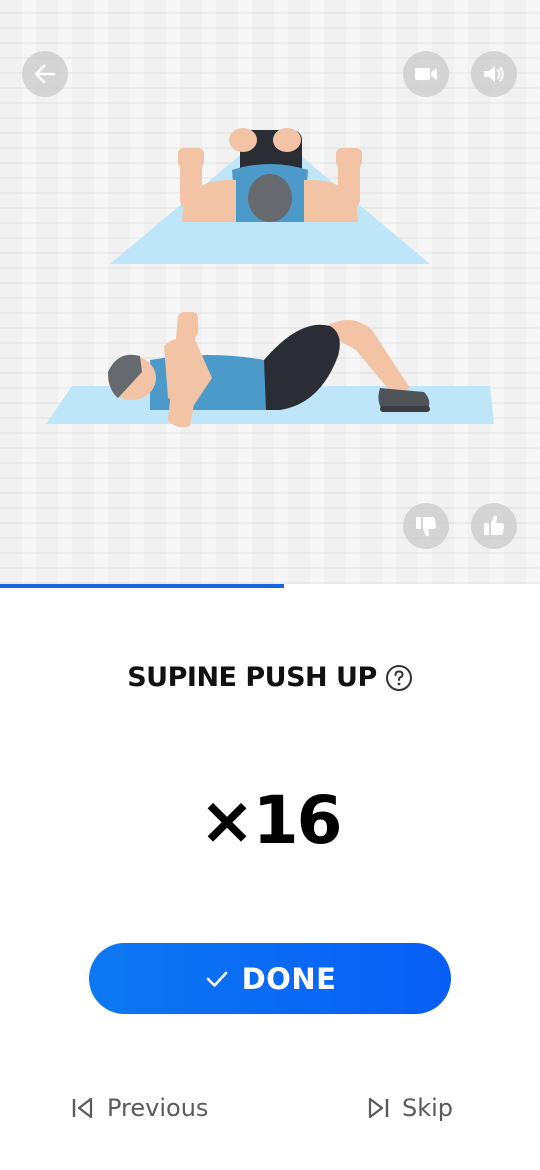  I want to click on thumbs-down-icon, so click(426, 527).